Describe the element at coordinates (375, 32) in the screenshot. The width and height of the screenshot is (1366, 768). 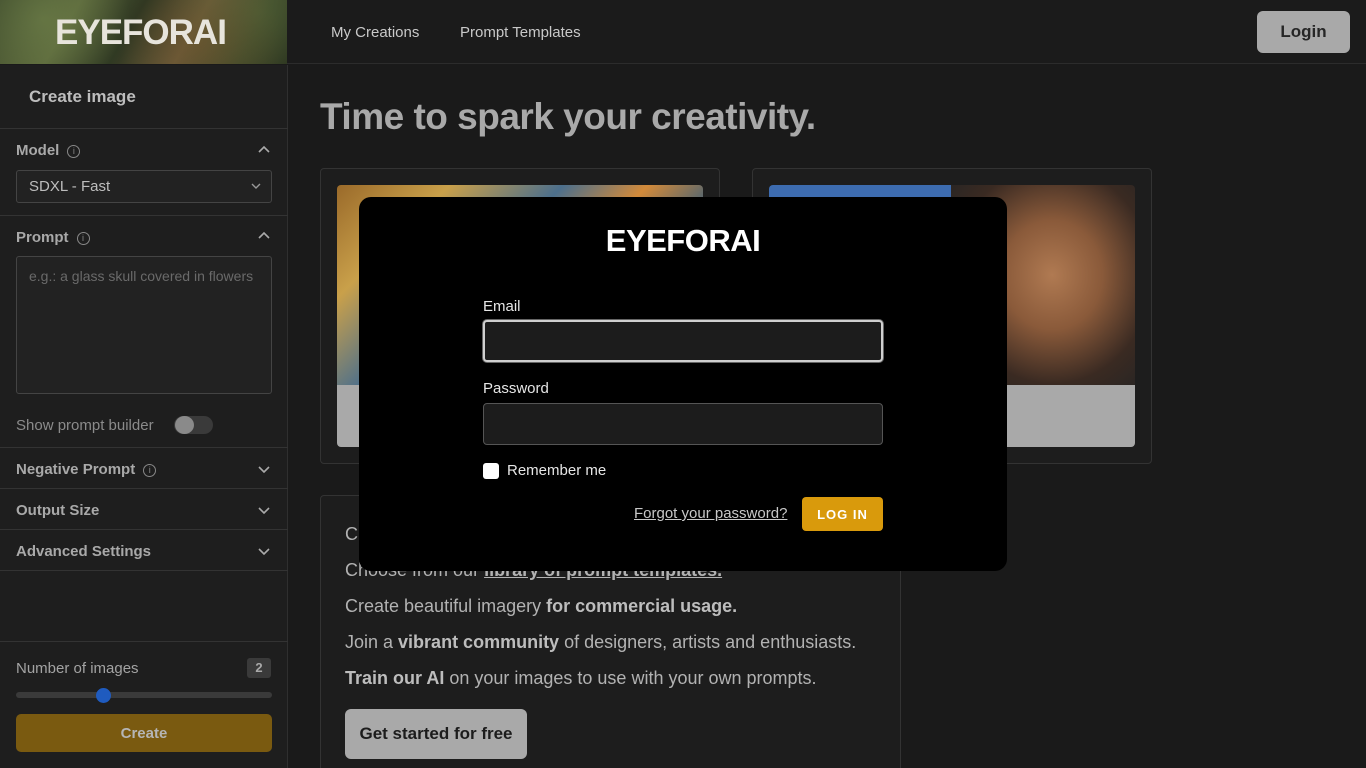
I see `nav-my-creations: My Creations` at that location.